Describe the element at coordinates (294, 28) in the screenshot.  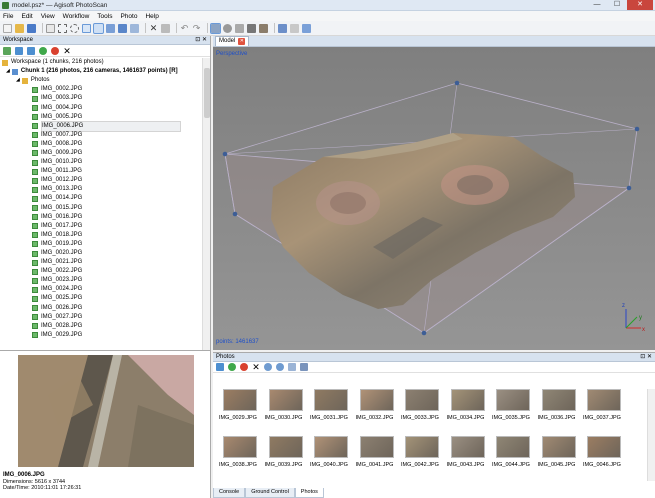
I see `show-region-icon` at that location.